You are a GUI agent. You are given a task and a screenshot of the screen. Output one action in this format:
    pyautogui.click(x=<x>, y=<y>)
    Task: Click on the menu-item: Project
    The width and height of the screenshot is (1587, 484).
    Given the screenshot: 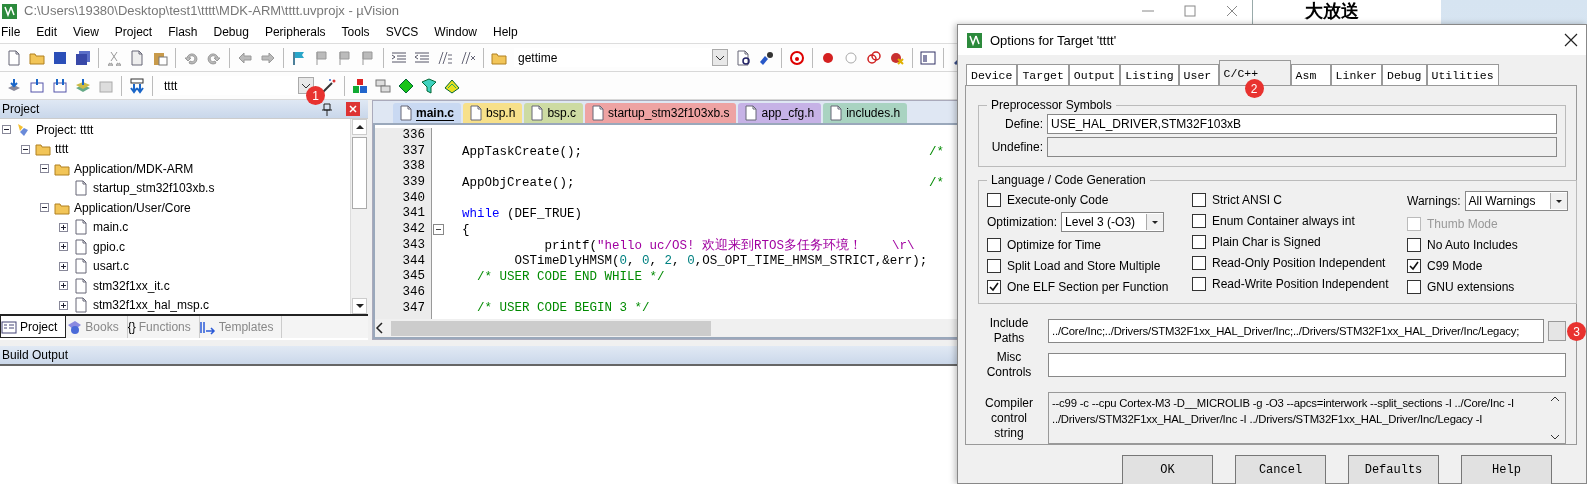 What is the action you would take?
    pyautogui.click(x=133, y=32)
    